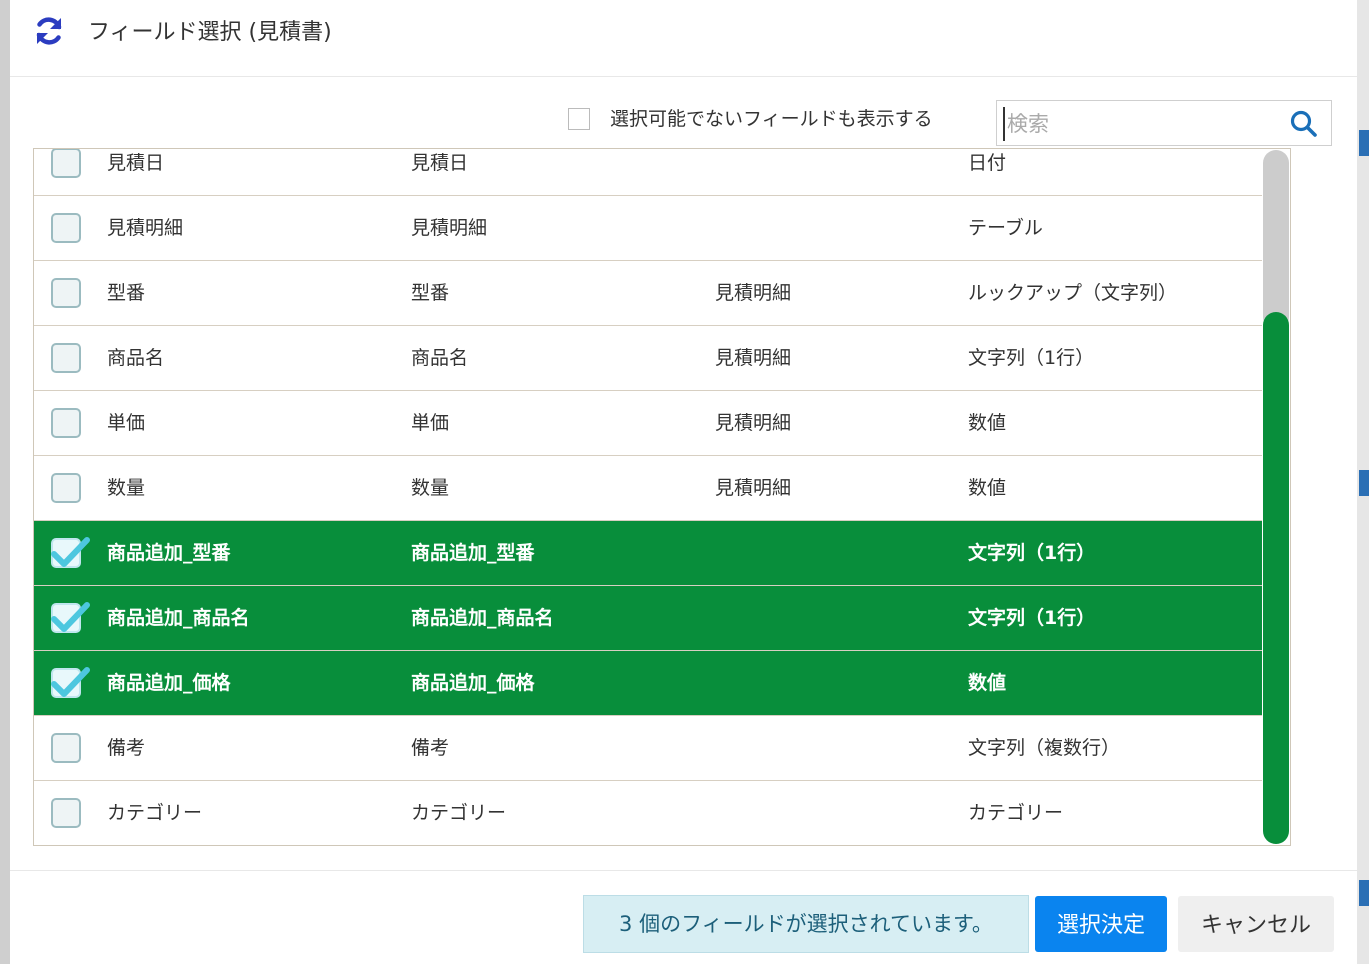  Describe the element at coordinates (1044, 748) in the screenshot. I see `row-field-type: 文字列（複数行）` at that location.